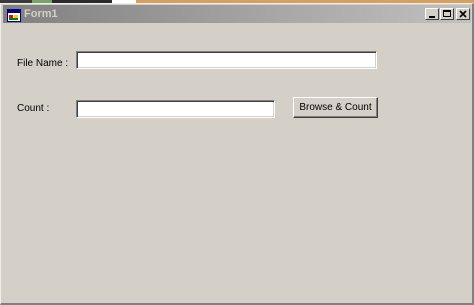  I want to click on minimize-icon, so click(432, 17).